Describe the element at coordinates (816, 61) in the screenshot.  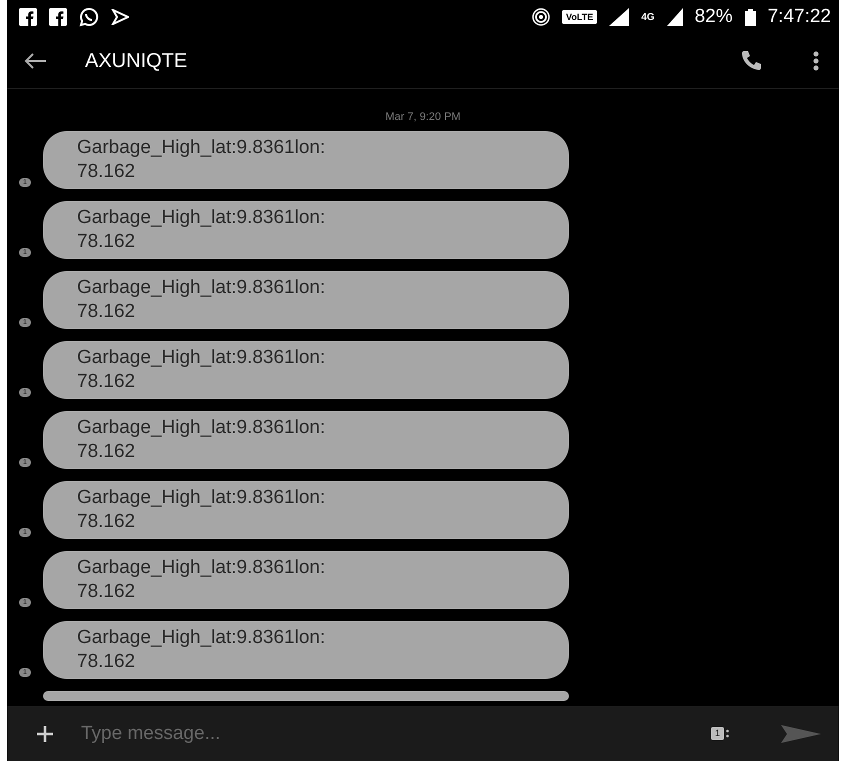
I see `more-options-icon` at that location.